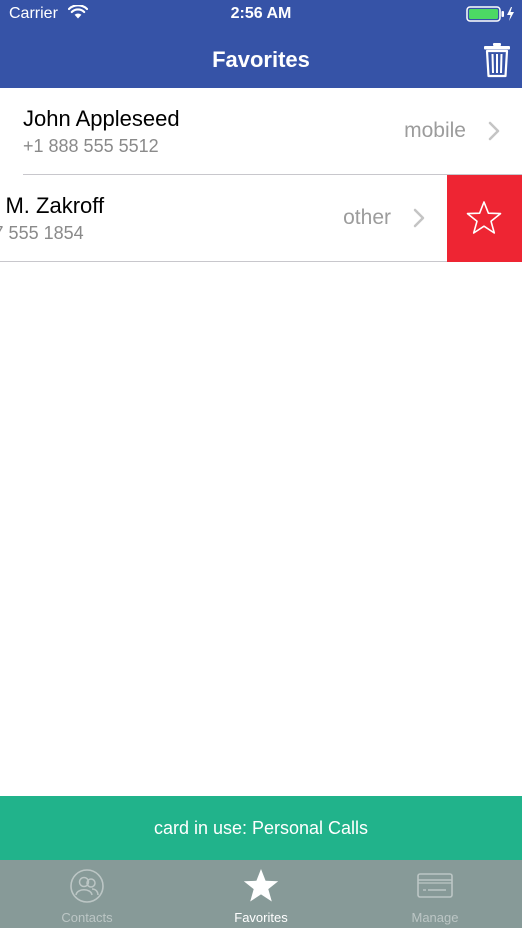 The width and height of the screenshot is (522, 928). I want to click on row-divider, so click(223, 261).